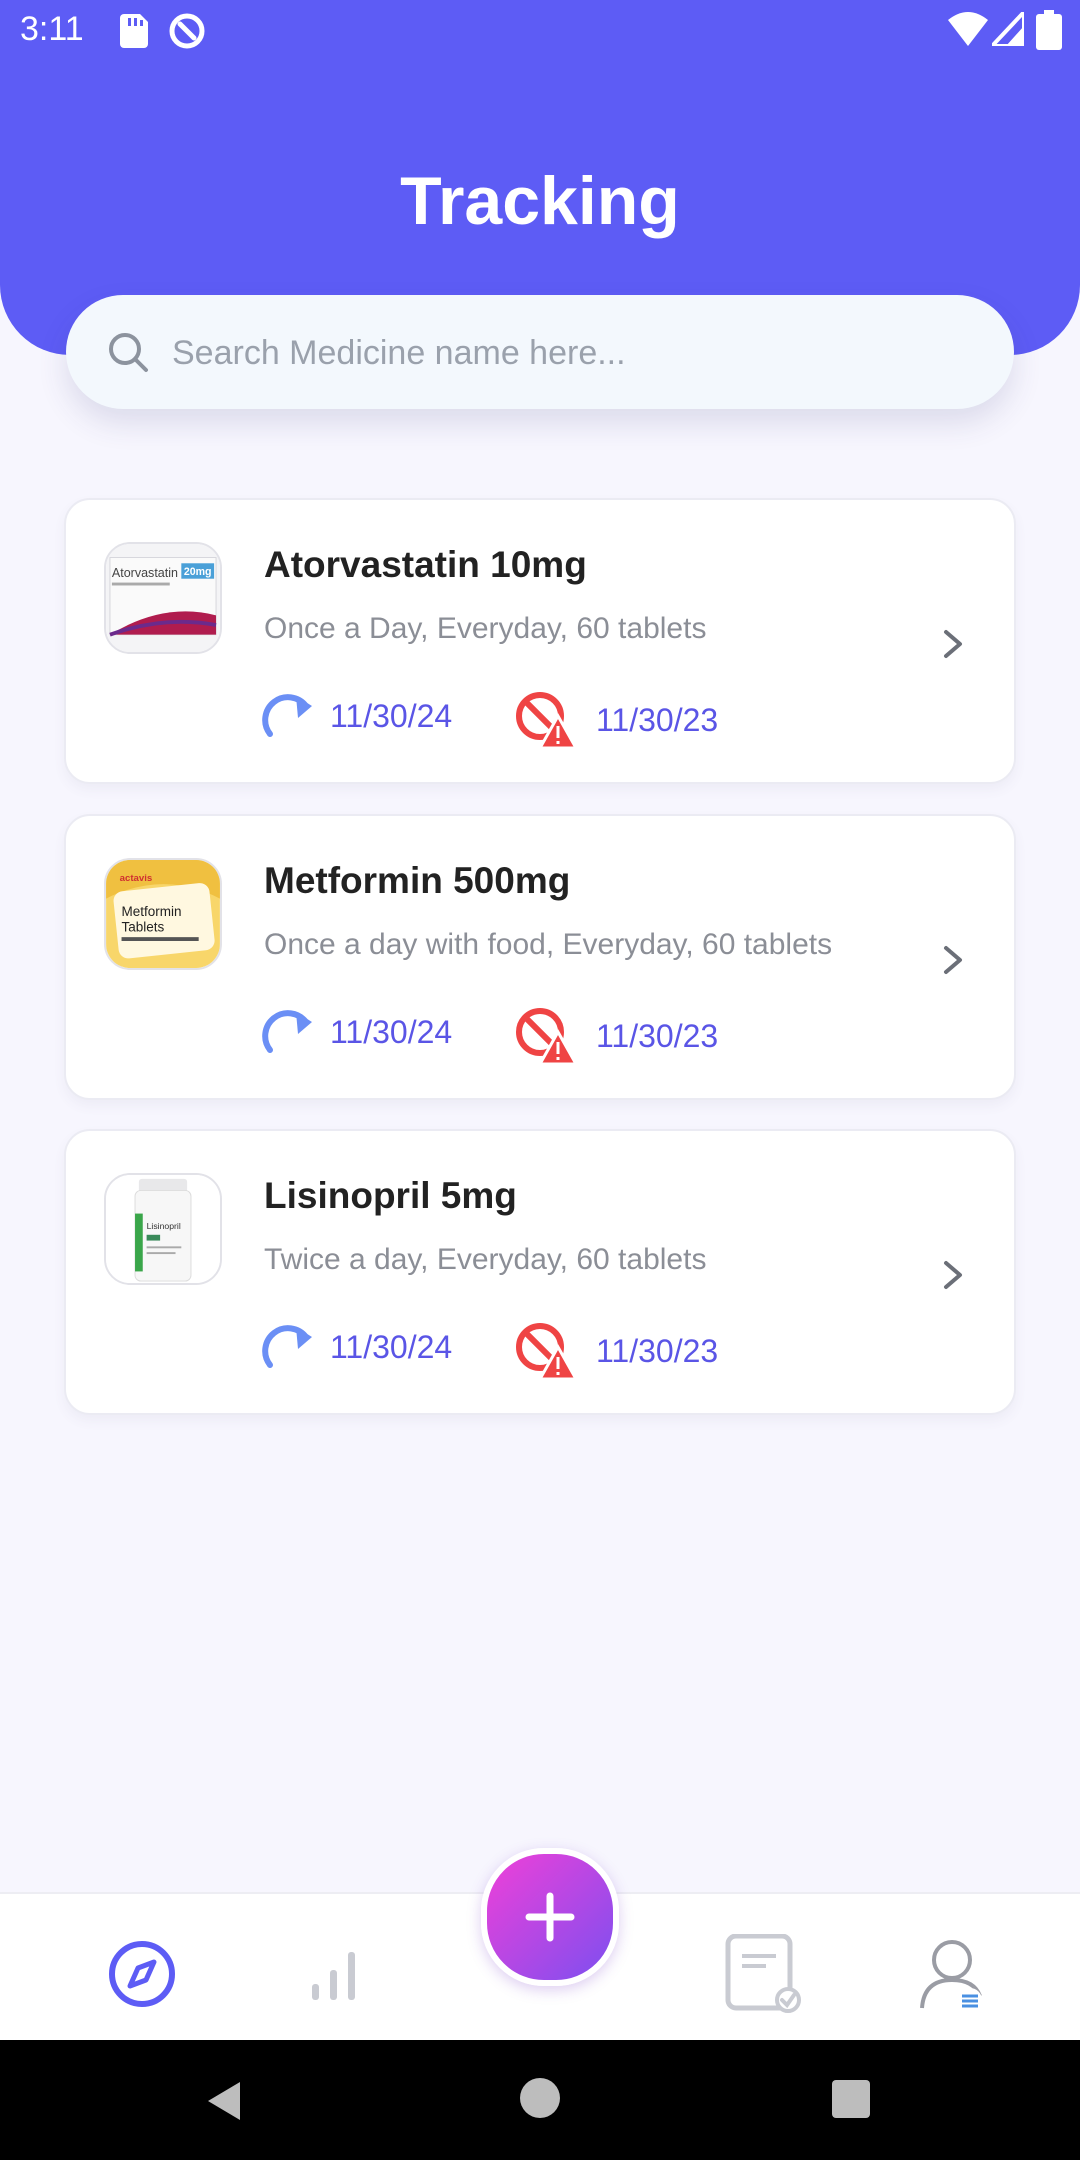 The image size is (1080, 2160). Describe the element at coordinates (198, 572) in the screenshot. I see `thumb-badge: 20mg` at that location.